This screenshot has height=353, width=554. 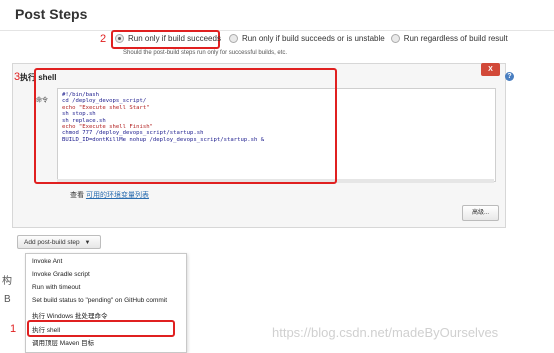 What do you see at coordinates (103, 39) in the screenshot?
I see `annotation-number-2: 2` at bounding box center [103, 39].